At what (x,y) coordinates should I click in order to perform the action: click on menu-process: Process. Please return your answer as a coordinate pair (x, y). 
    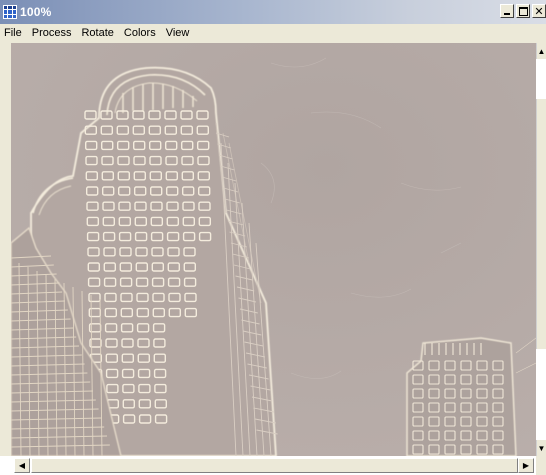
    Looking at the image, I should click on (52, 33).